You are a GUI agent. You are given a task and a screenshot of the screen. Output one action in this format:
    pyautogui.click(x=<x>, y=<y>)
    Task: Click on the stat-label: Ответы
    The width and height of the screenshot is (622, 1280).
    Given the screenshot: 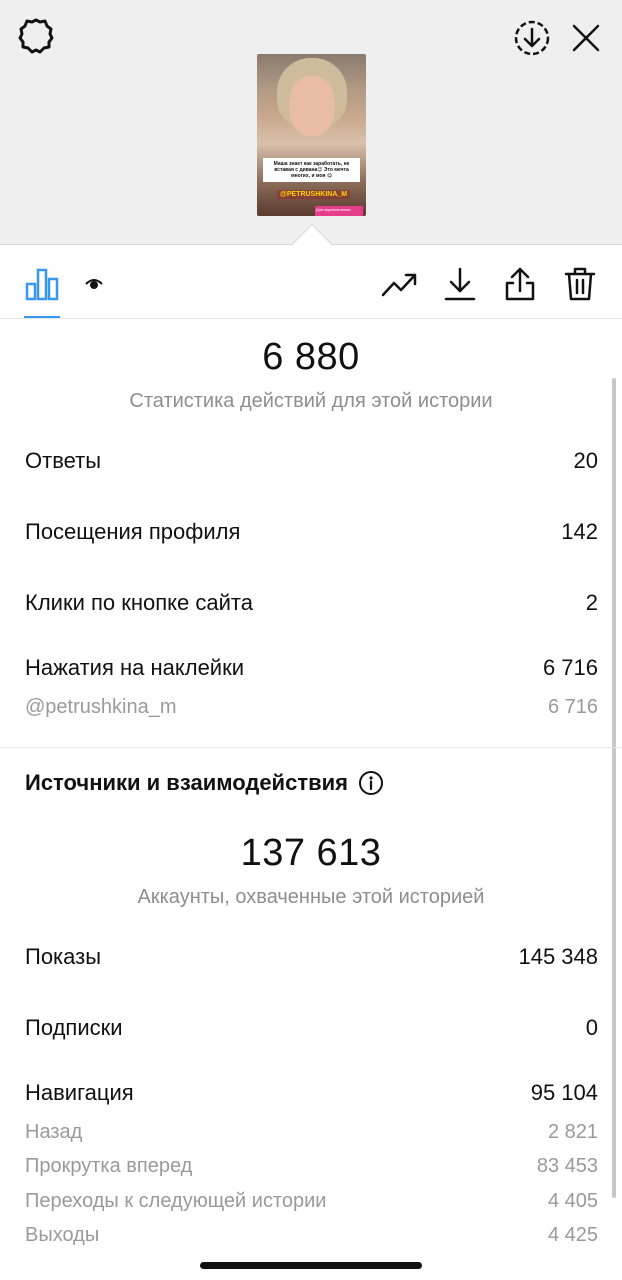 What is the action you would take?
    pyautogui.click(x=63, y=460)
    